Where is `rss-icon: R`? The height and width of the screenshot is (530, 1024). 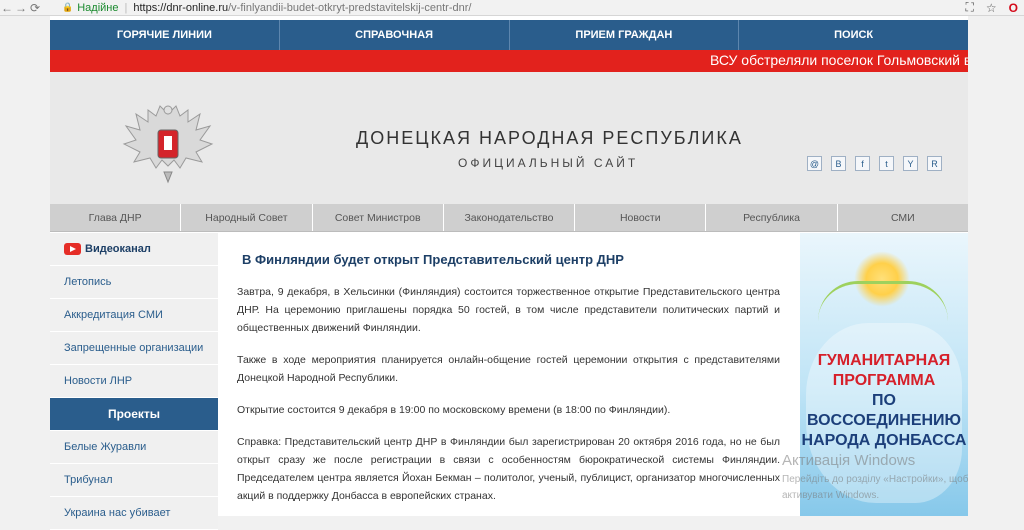
rss-icon: R is located at coordinates (934, 163).